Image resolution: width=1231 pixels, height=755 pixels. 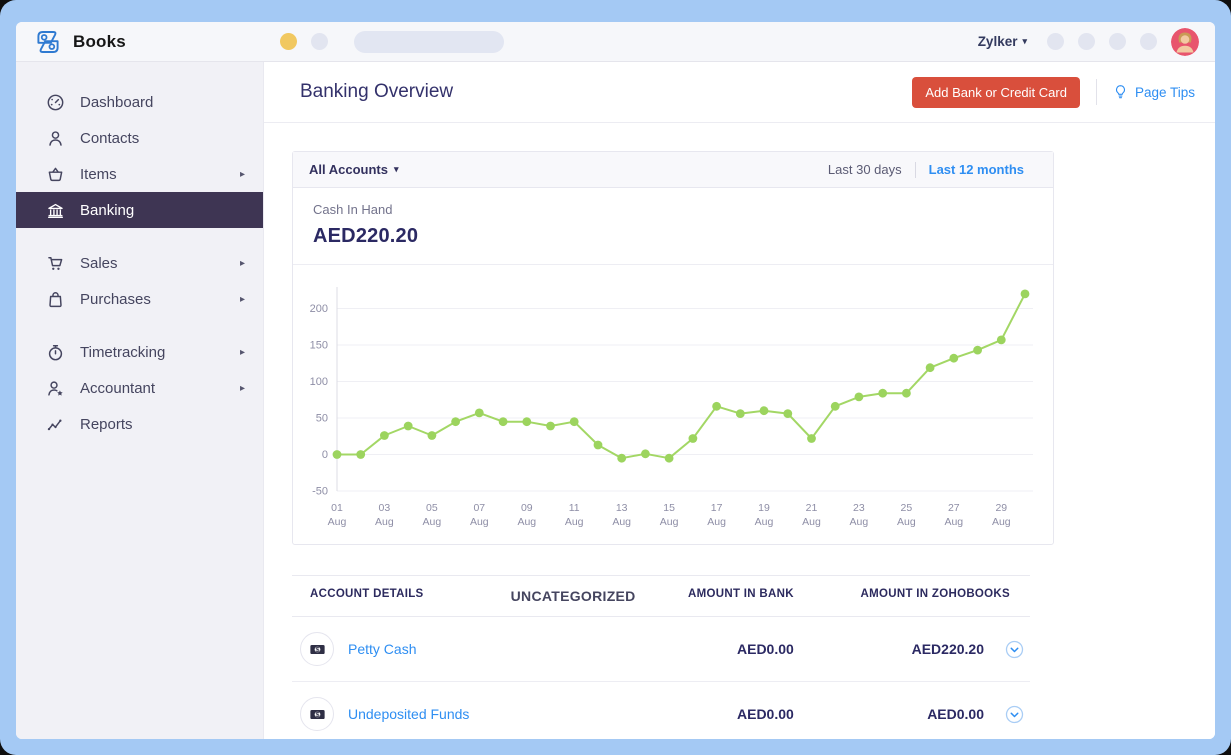 I want to click on svg-text: 200, so click(x=319, y=309).